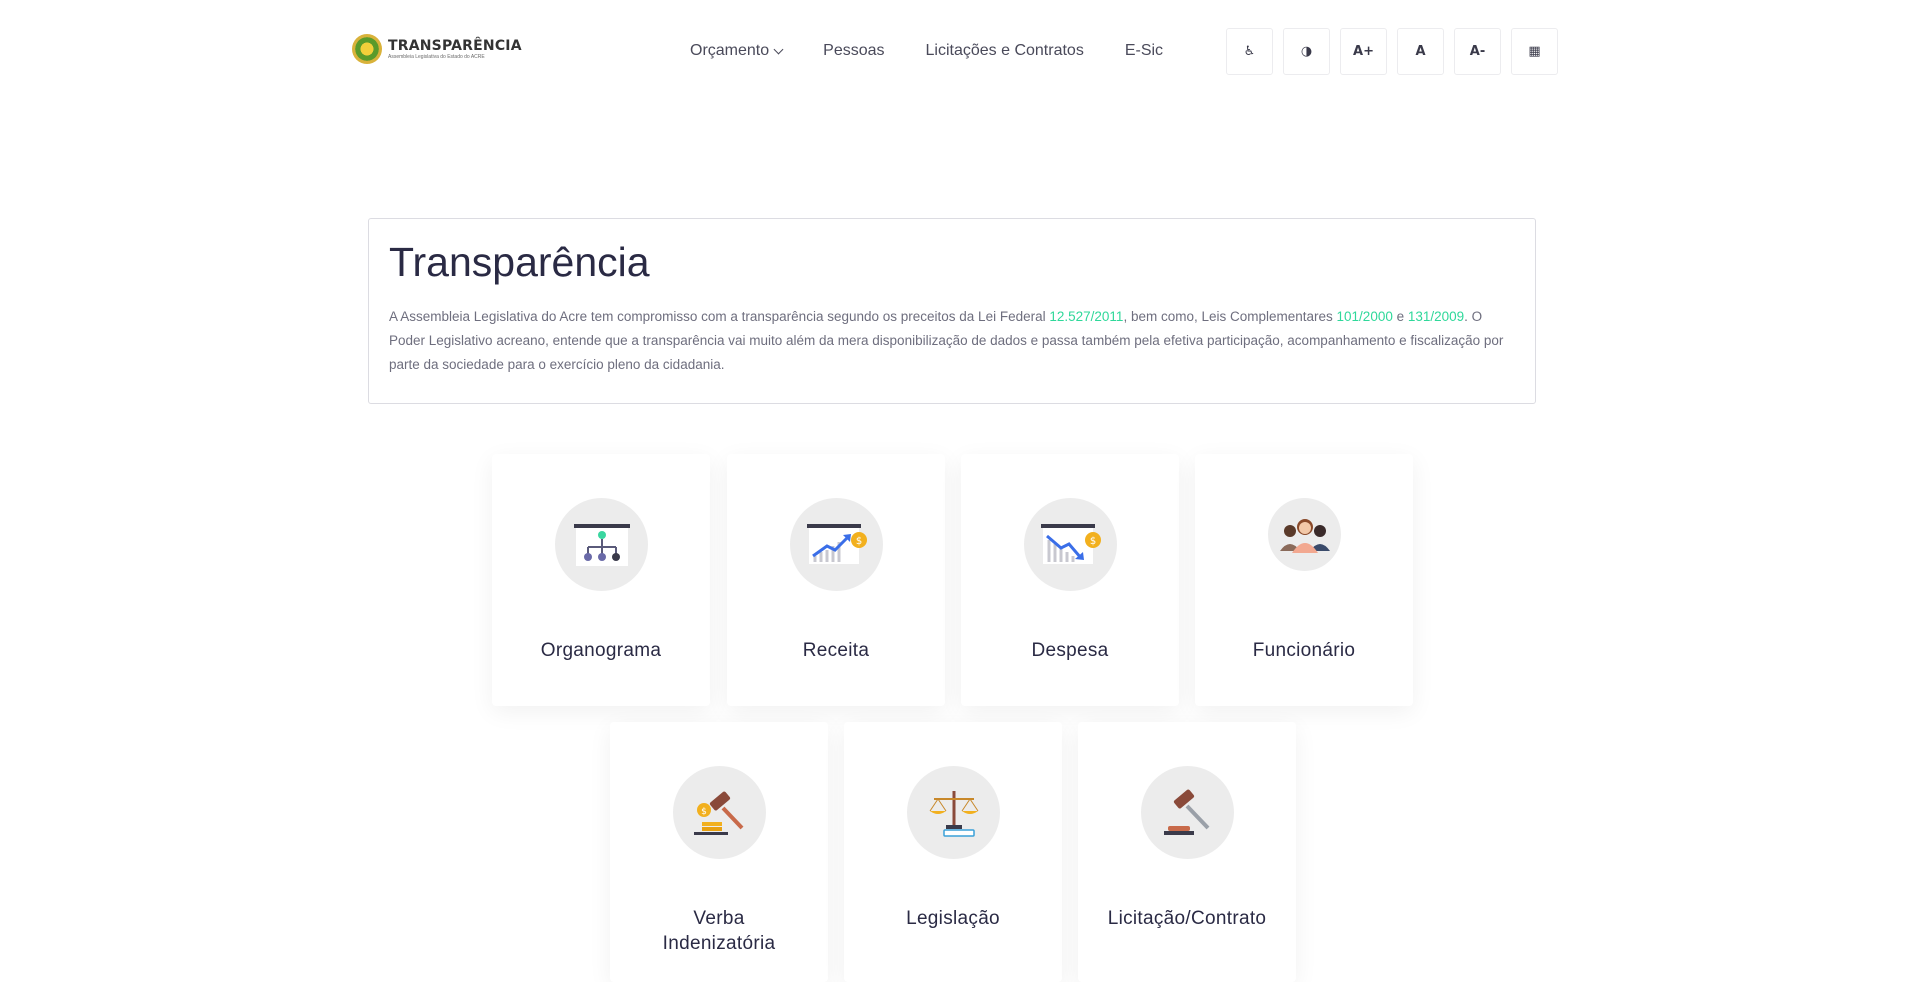 The height and width of the screenshot is (982, 1920). What do you see at coordinates (1392, 51) in the screenshot?
I see `accessibility-toolbar: ♿ ◑ A+ A A- ▦` at bounding box center [1392, 51].